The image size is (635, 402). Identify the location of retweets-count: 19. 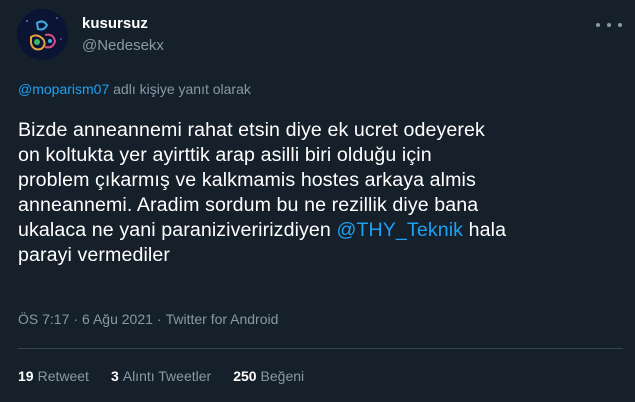
(26, 376).